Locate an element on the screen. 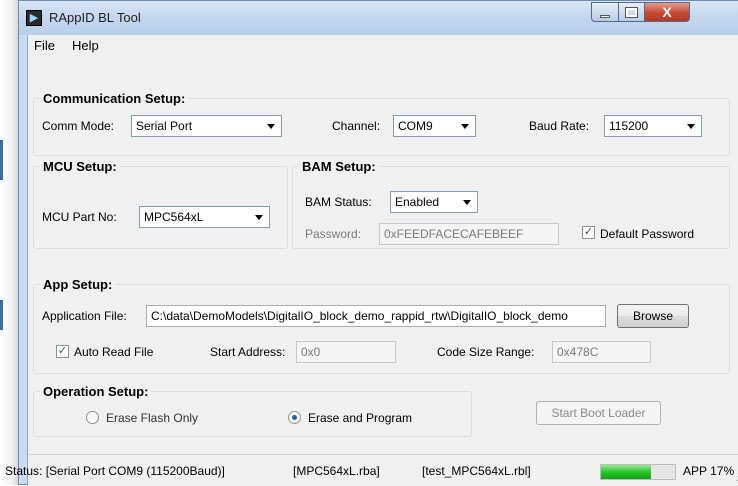  minimize-button is located at coordinates (605, 12).